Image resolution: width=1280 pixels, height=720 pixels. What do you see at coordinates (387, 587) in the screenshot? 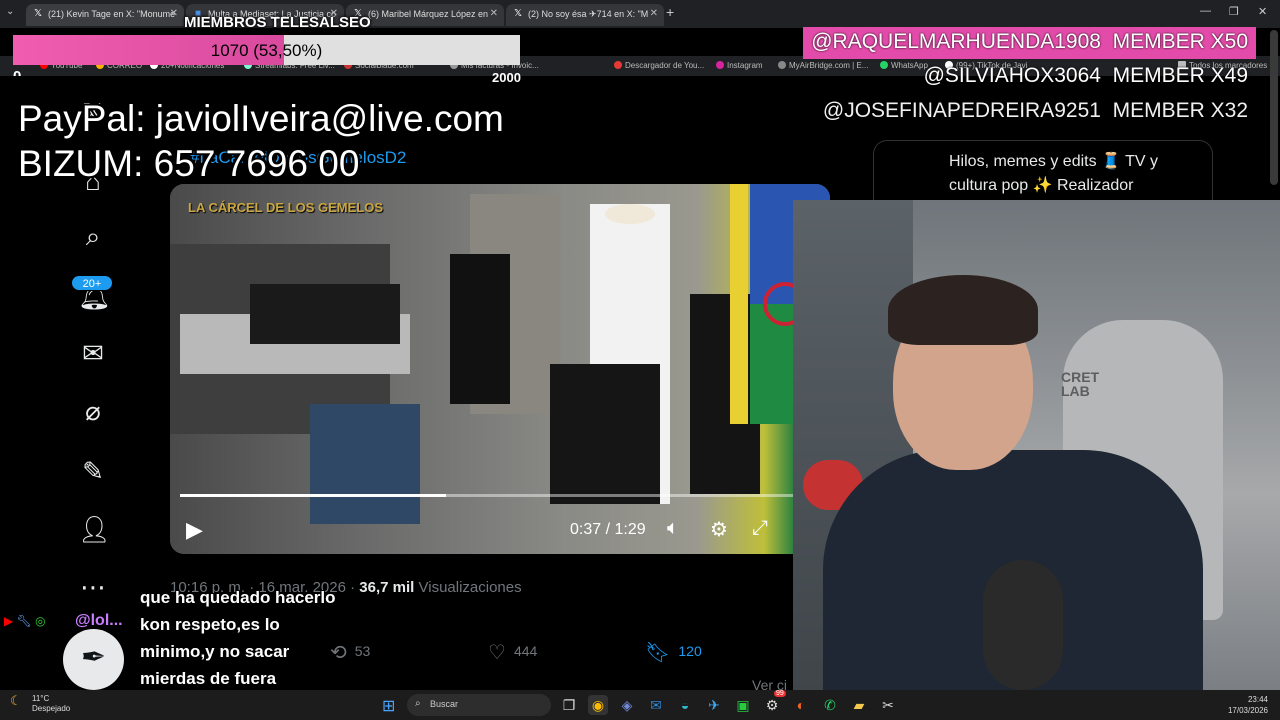
I see `view-count: 36,7 mil` at bounding box center [387, 587].